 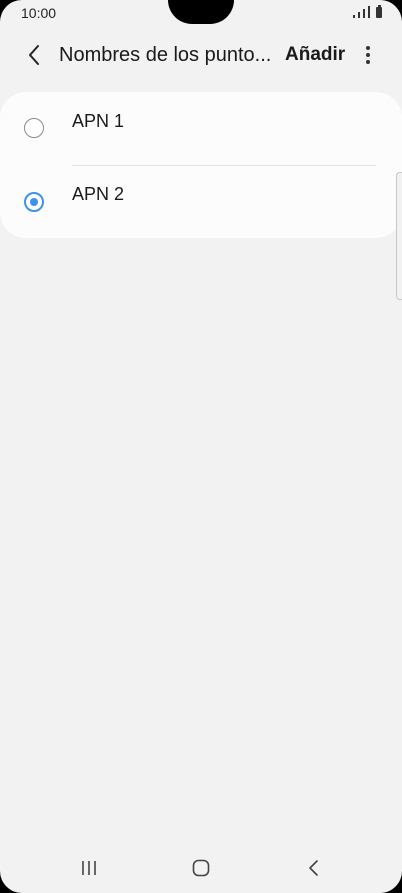 What do you see at coordinates (34, 128) in the screenshot?
I see `radio-button-unselected` at bounding box center [34, 128].